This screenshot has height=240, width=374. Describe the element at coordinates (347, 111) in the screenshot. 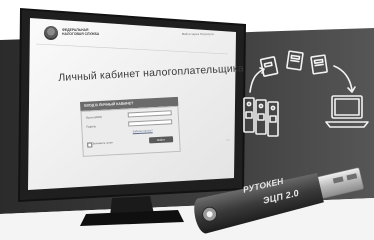

I see `laptop-icon` at that location.